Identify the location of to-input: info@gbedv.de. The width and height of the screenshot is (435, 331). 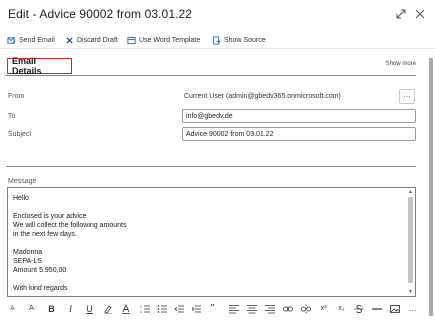
(299, 116).